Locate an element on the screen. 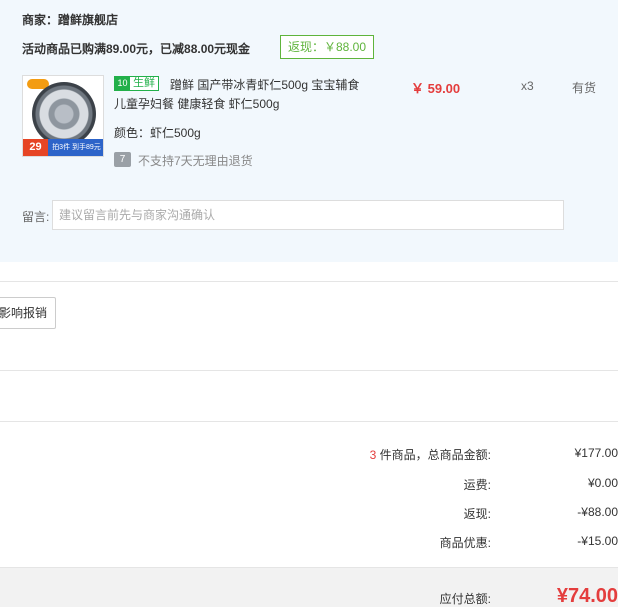  stock-status: 有货 is located at coordinates (584, 88).